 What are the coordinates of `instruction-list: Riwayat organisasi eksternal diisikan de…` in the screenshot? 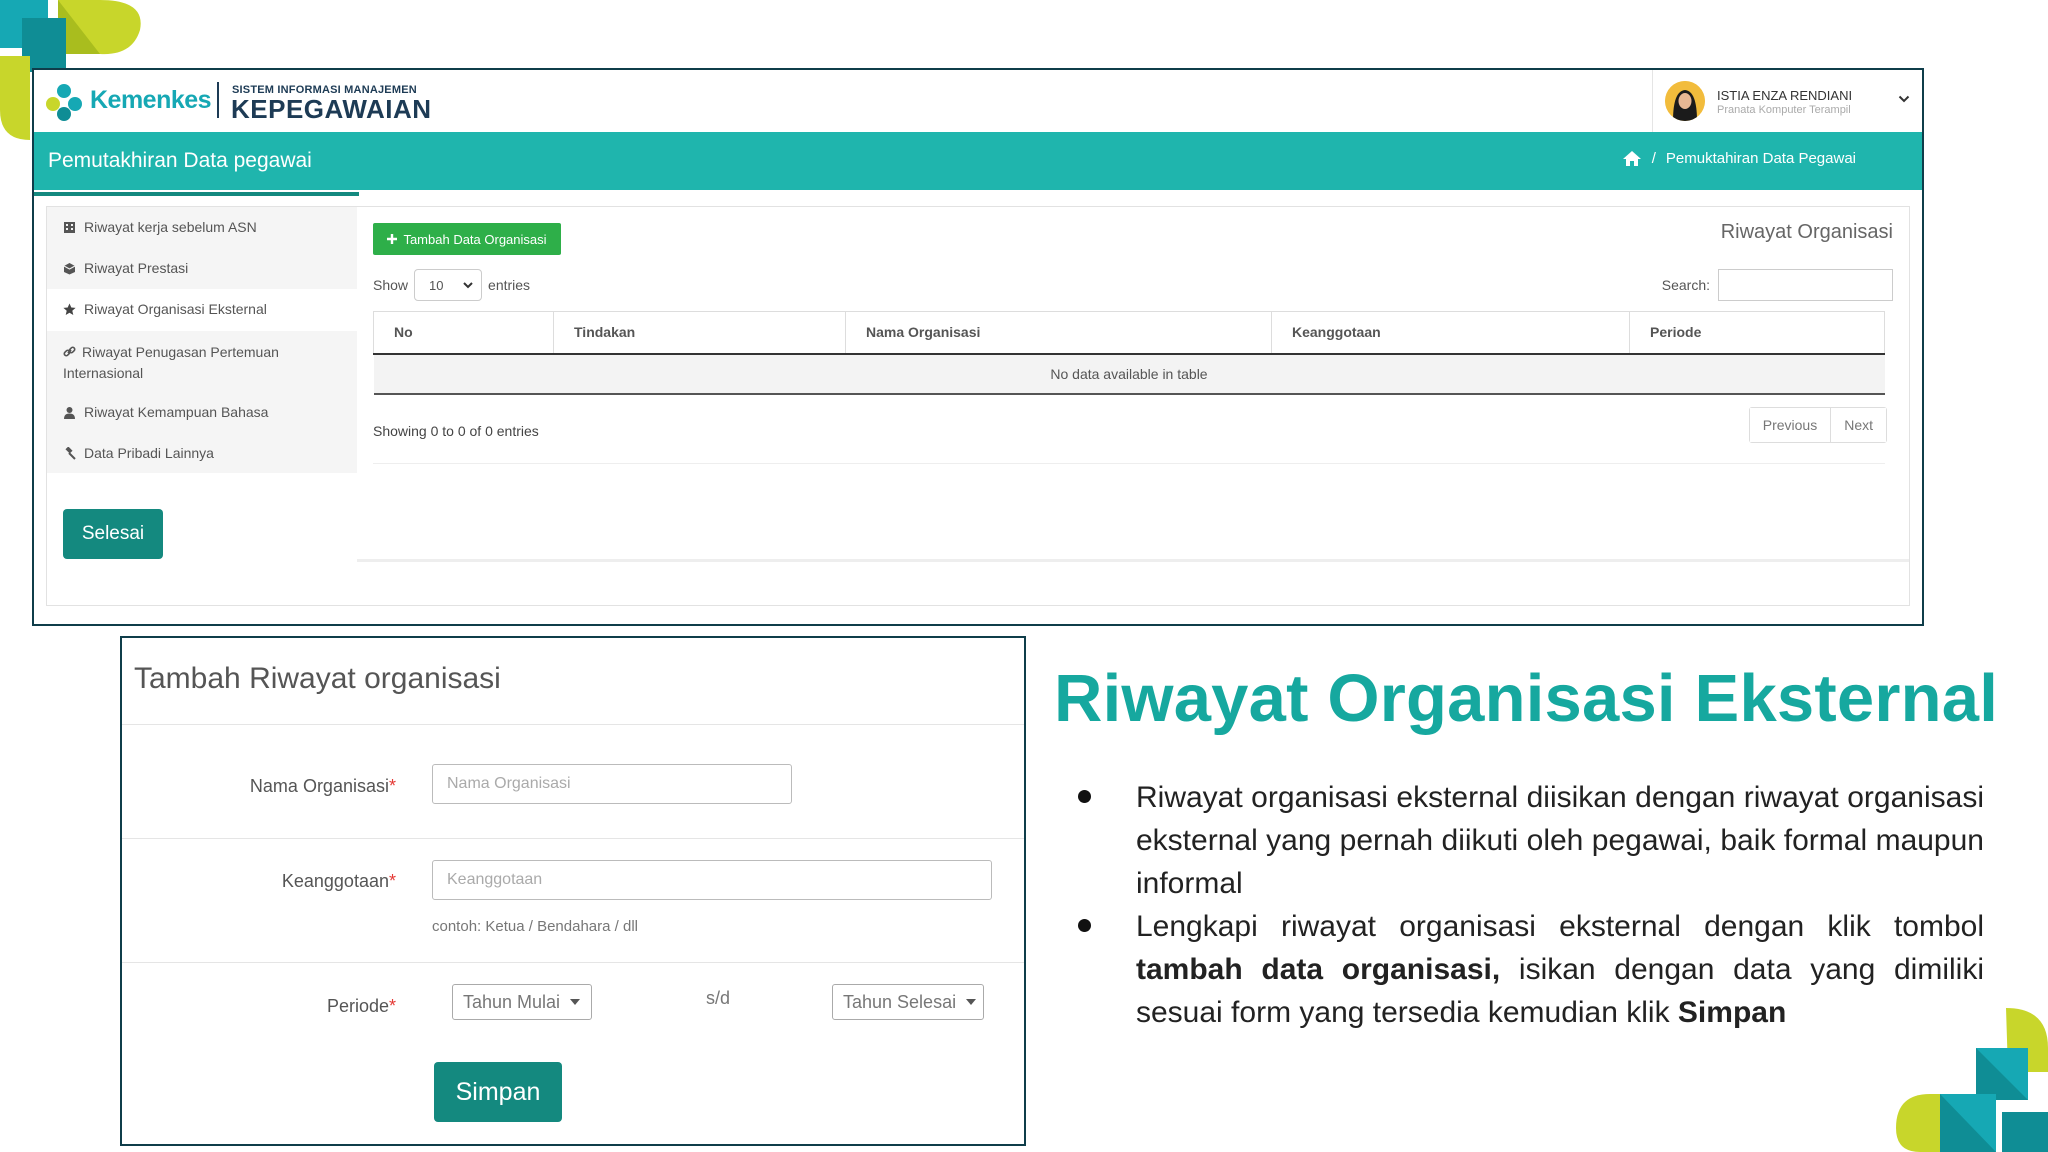 It's located at (1529, 905).